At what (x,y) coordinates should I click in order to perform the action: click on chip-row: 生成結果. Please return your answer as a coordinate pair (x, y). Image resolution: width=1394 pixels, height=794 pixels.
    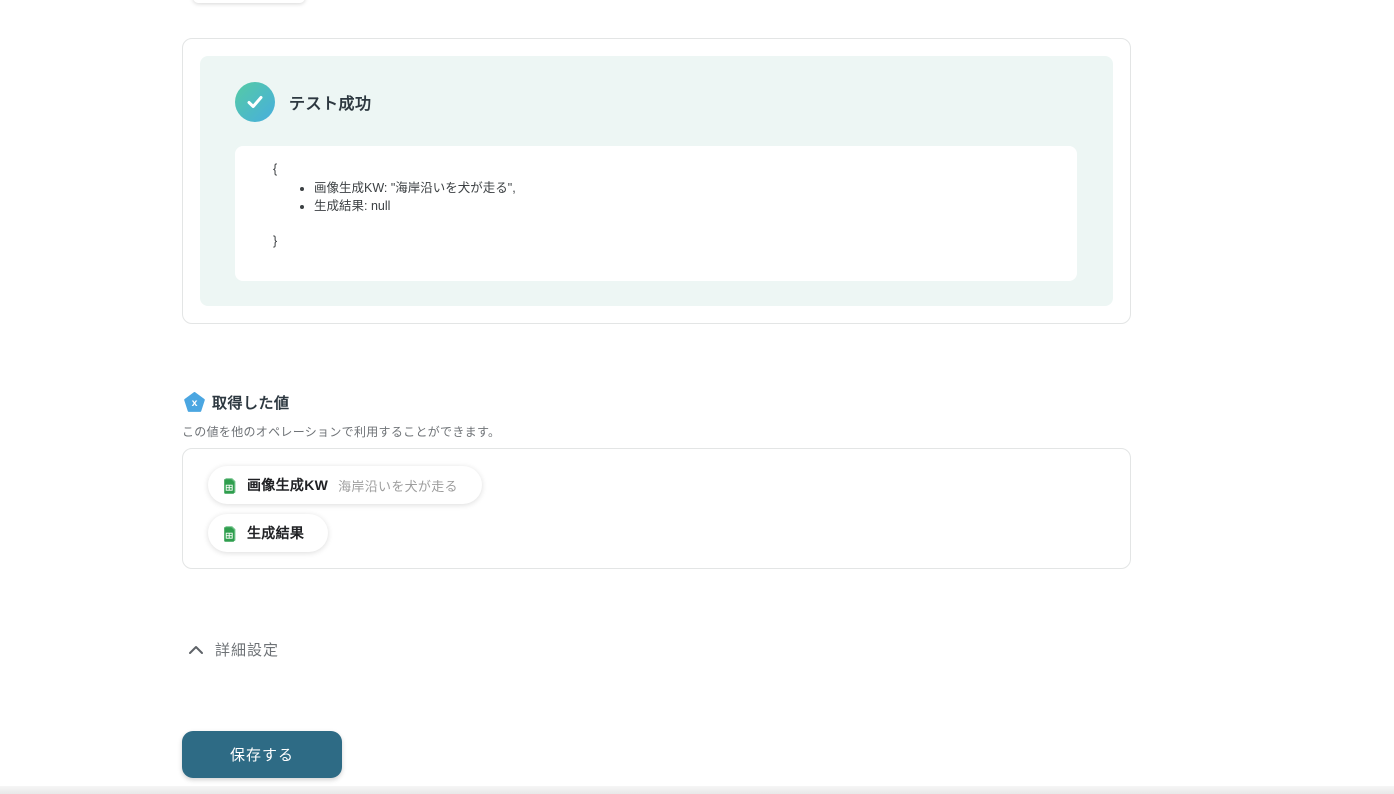
    Looking at the image, I should click on (669, 538).